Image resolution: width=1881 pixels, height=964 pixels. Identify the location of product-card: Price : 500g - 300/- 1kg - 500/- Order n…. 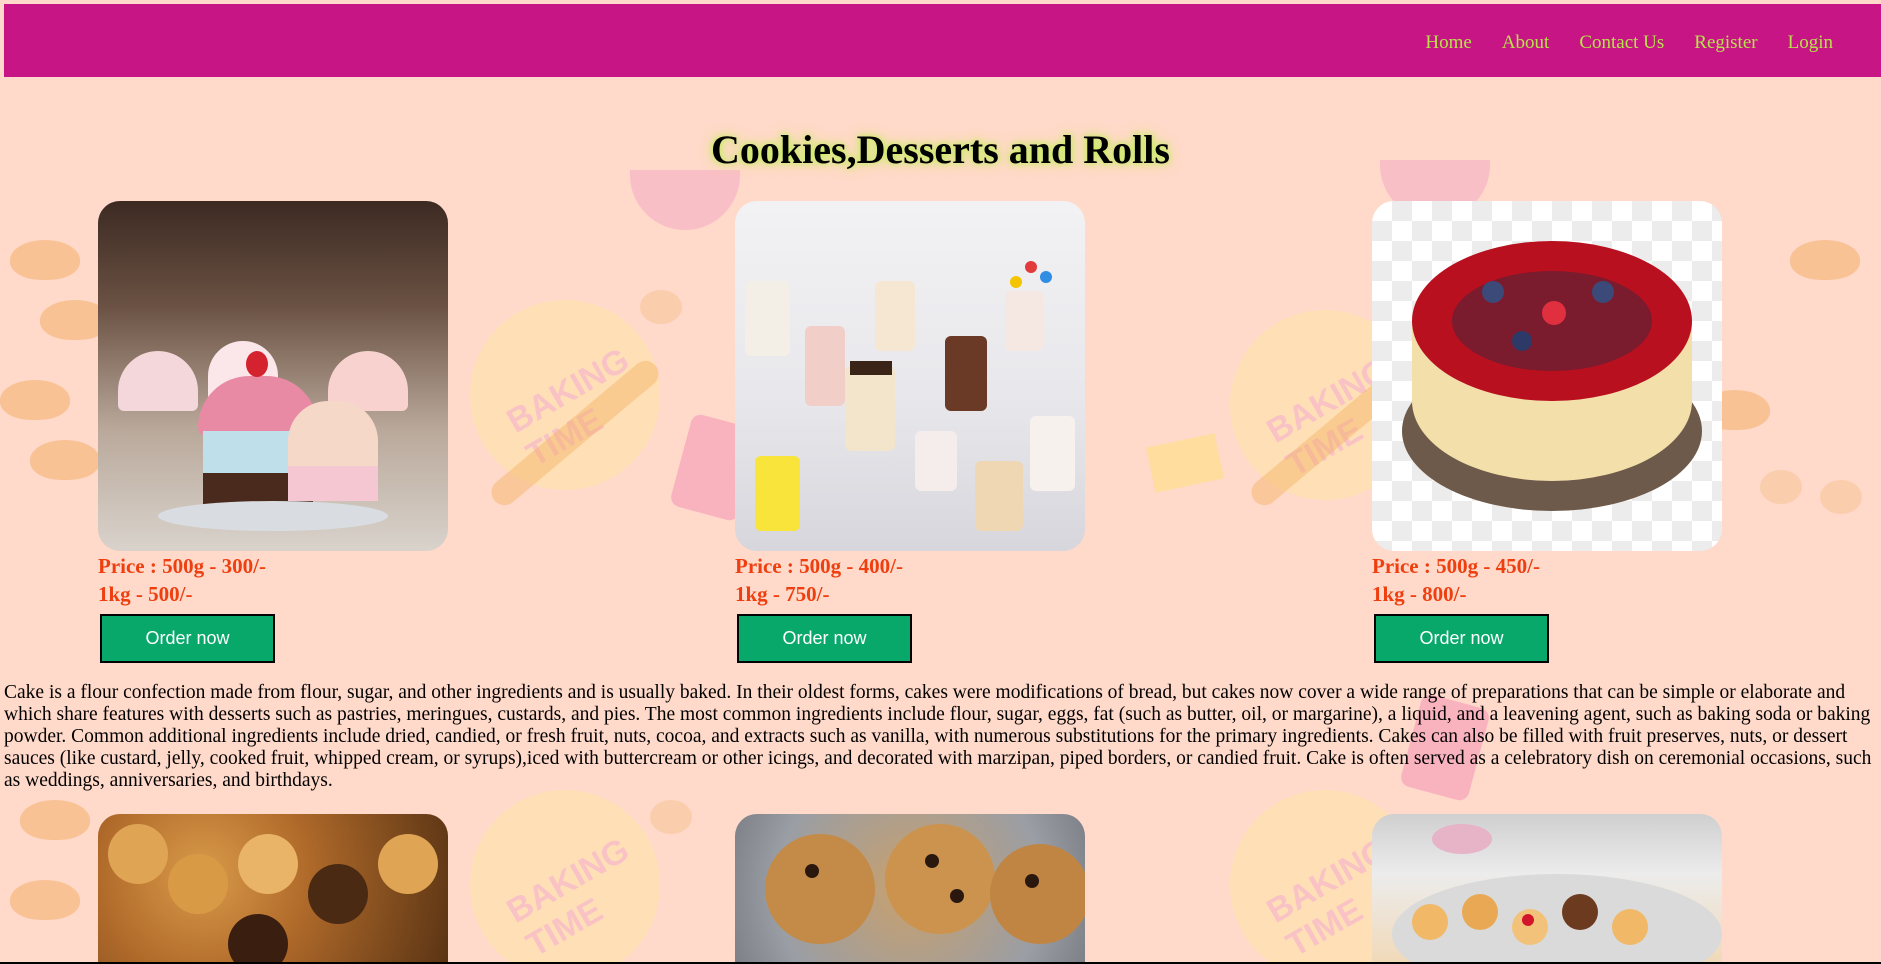
(273, 432).